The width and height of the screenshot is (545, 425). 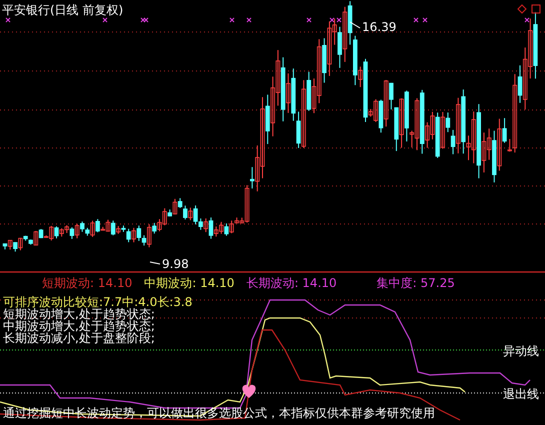 I want to click on square-icon, so click(x=536, y=9).